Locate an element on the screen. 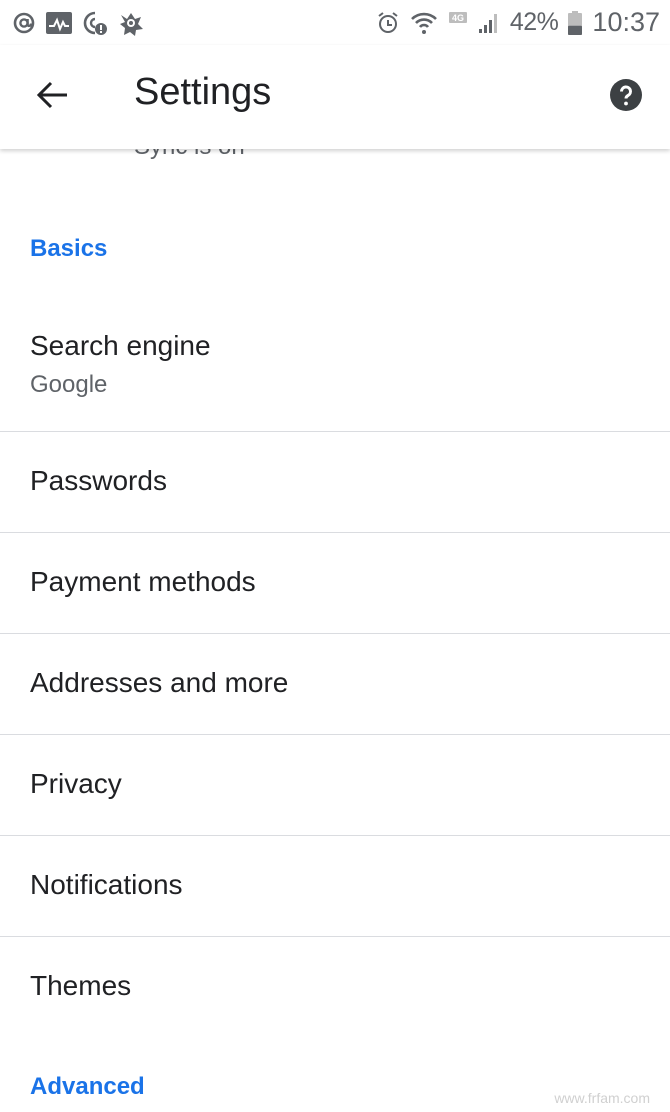  arrow-back-icon is located at coordinates (52, 97).